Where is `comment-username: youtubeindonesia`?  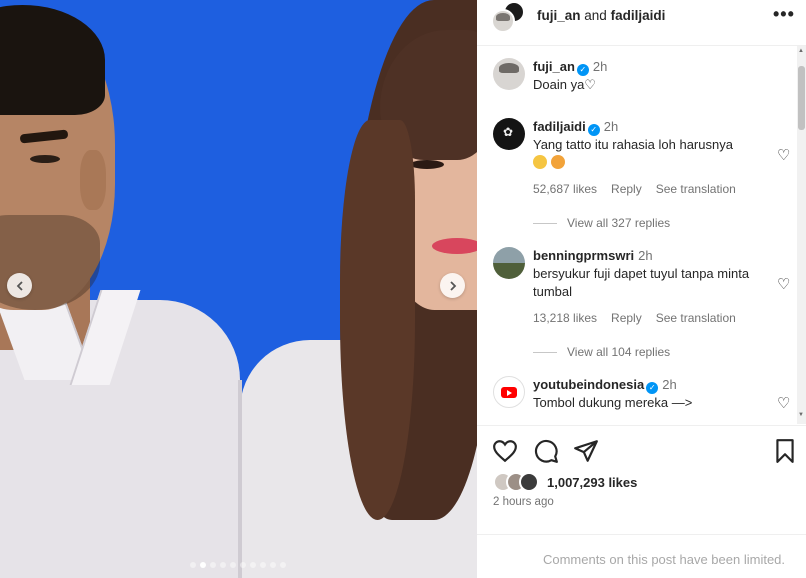
comment-username: youtubeindonesia is located at coordinates (588, 384).